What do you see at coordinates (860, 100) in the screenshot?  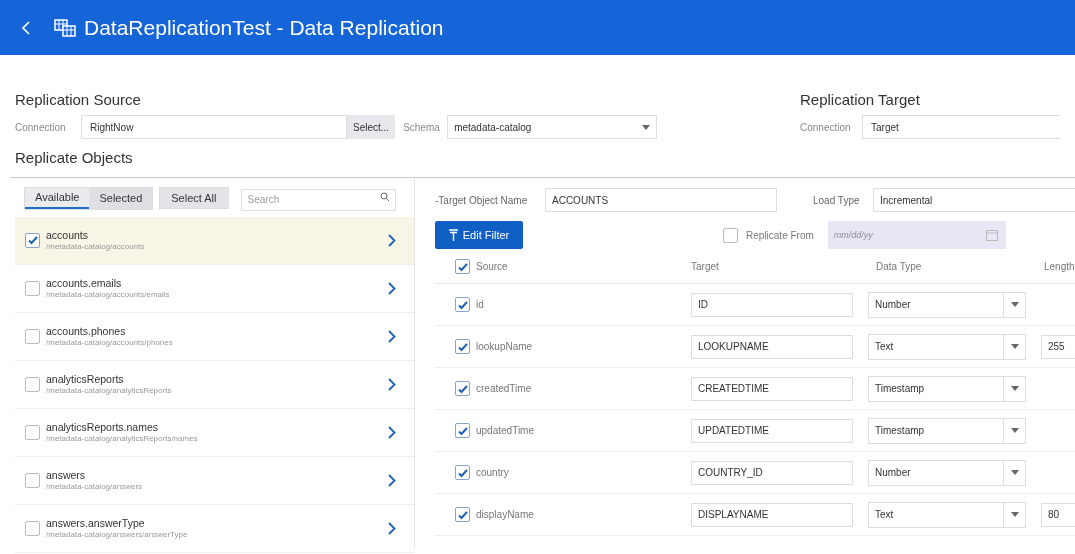 I see `section-title: Replication Target` at bounding box center [860, 100].